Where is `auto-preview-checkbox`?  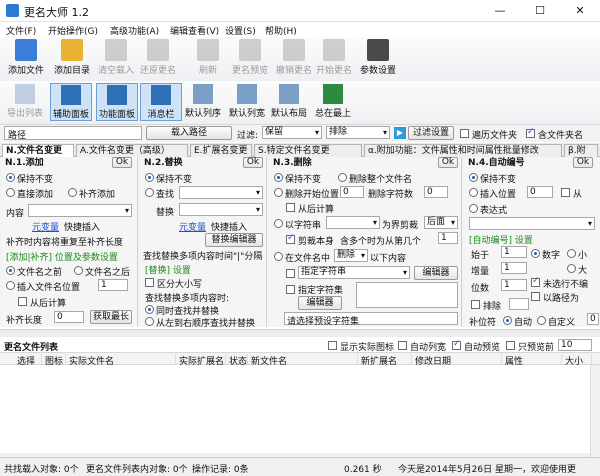 auto-preview-checkbox is located at coordinates (456, 344).